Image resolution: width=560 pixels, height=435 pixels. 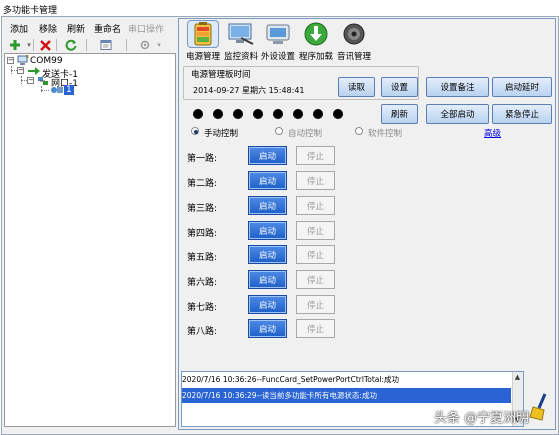 What do you see at coordinates (267, 155) in the screenshot?
I see `route-1-start-button: 启动` at bounding box center [267, 155].